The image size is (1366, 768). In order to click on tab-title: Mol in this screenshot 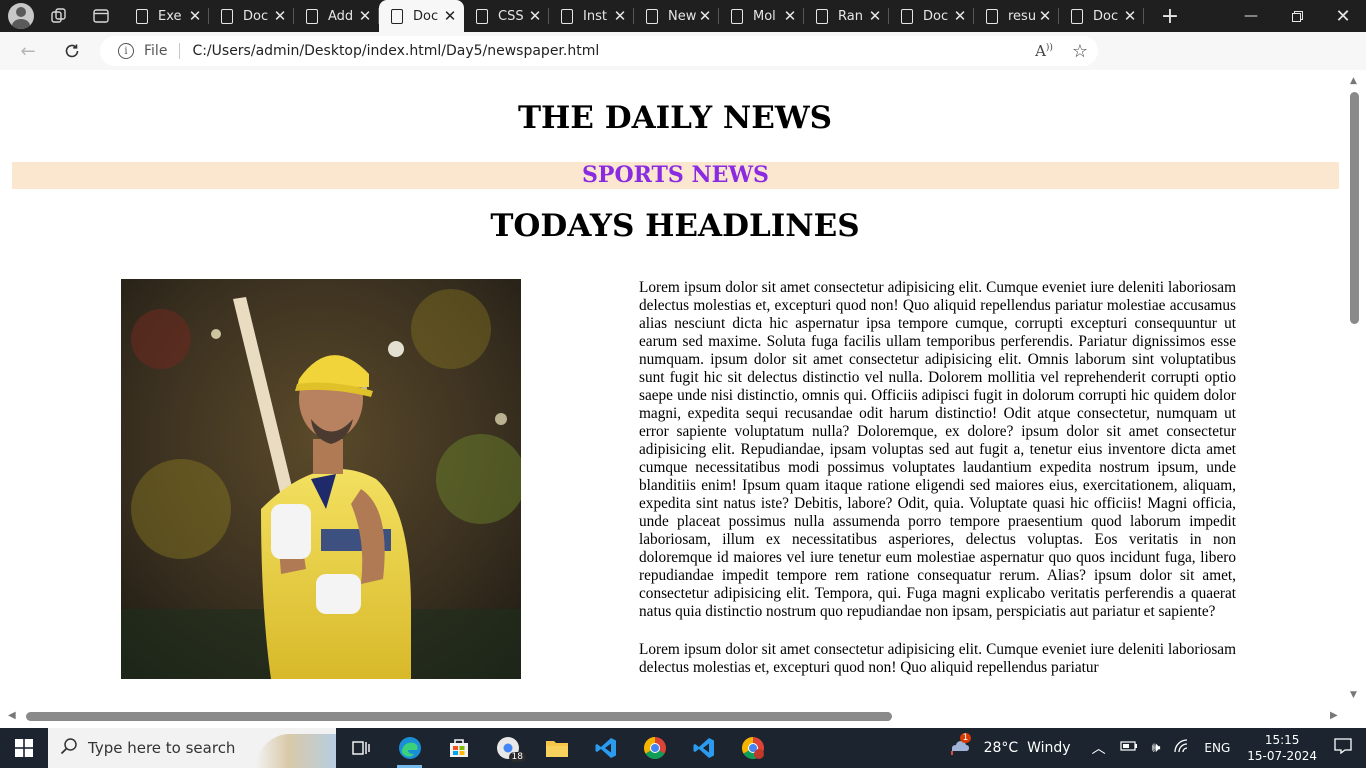, I will do `click(764, 16)`.